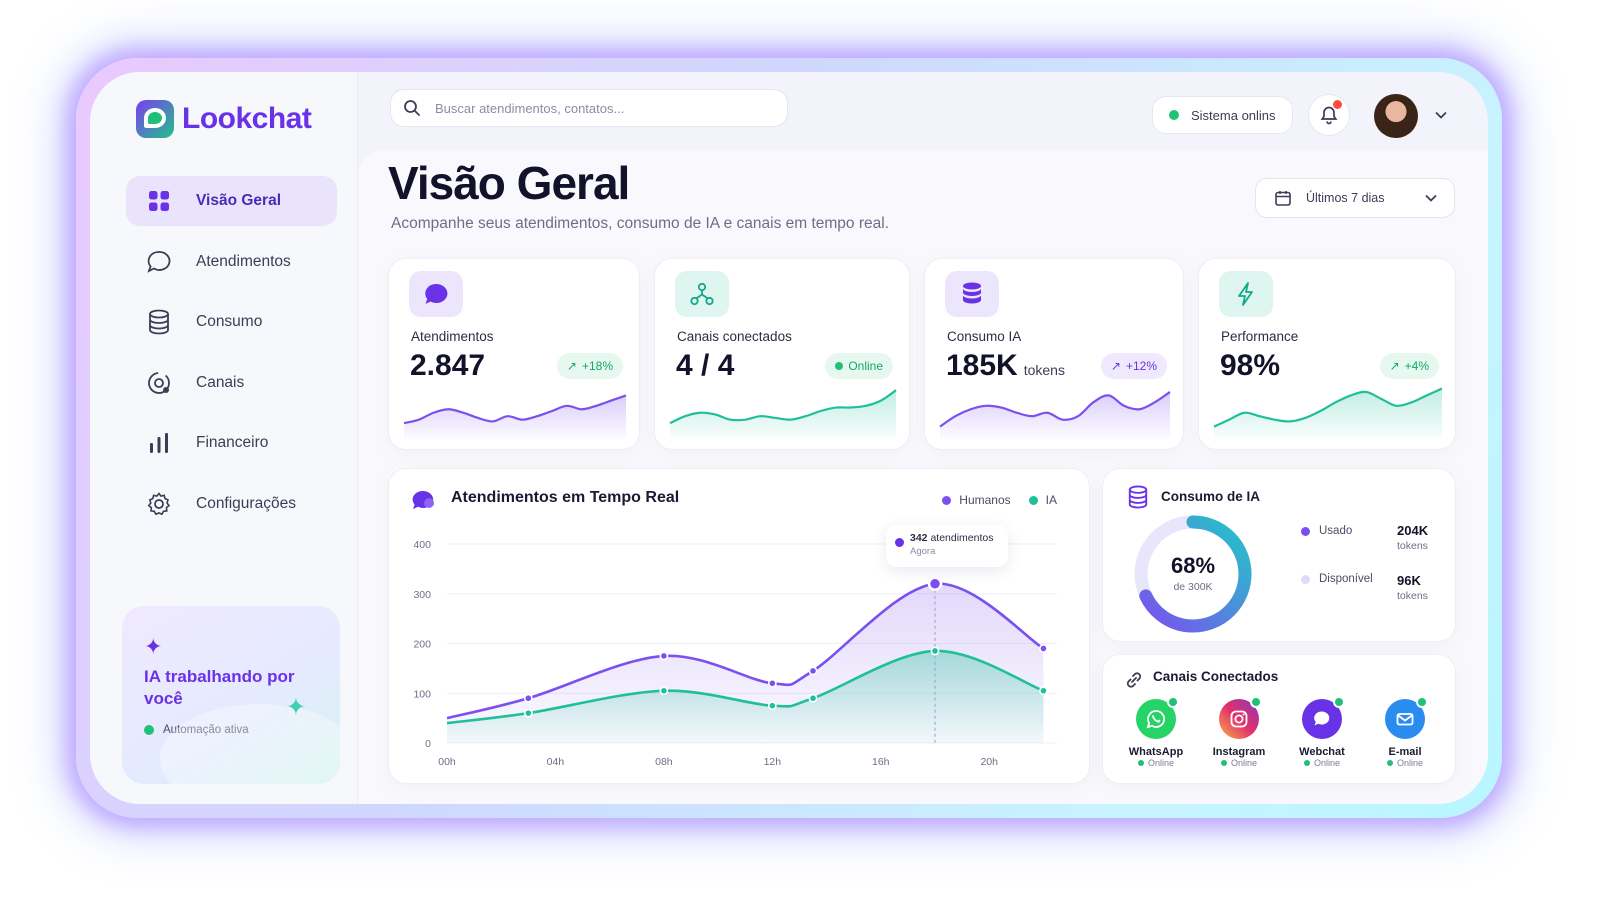 This screenshot has height=900, width=1600. Describe the element at coordinates (1134, 680) in the screenshot. I see `link-icon` at that location.